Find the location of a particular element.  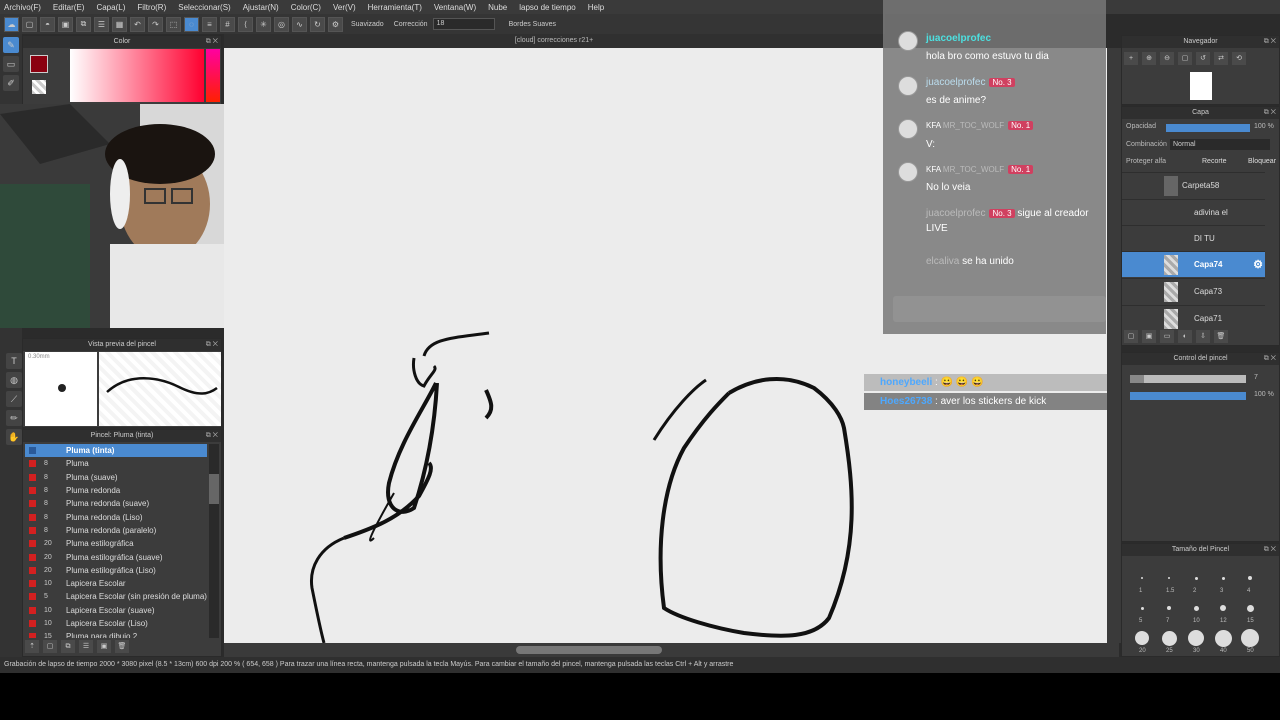

menu-item: Help is located at coordinates (596, 7).